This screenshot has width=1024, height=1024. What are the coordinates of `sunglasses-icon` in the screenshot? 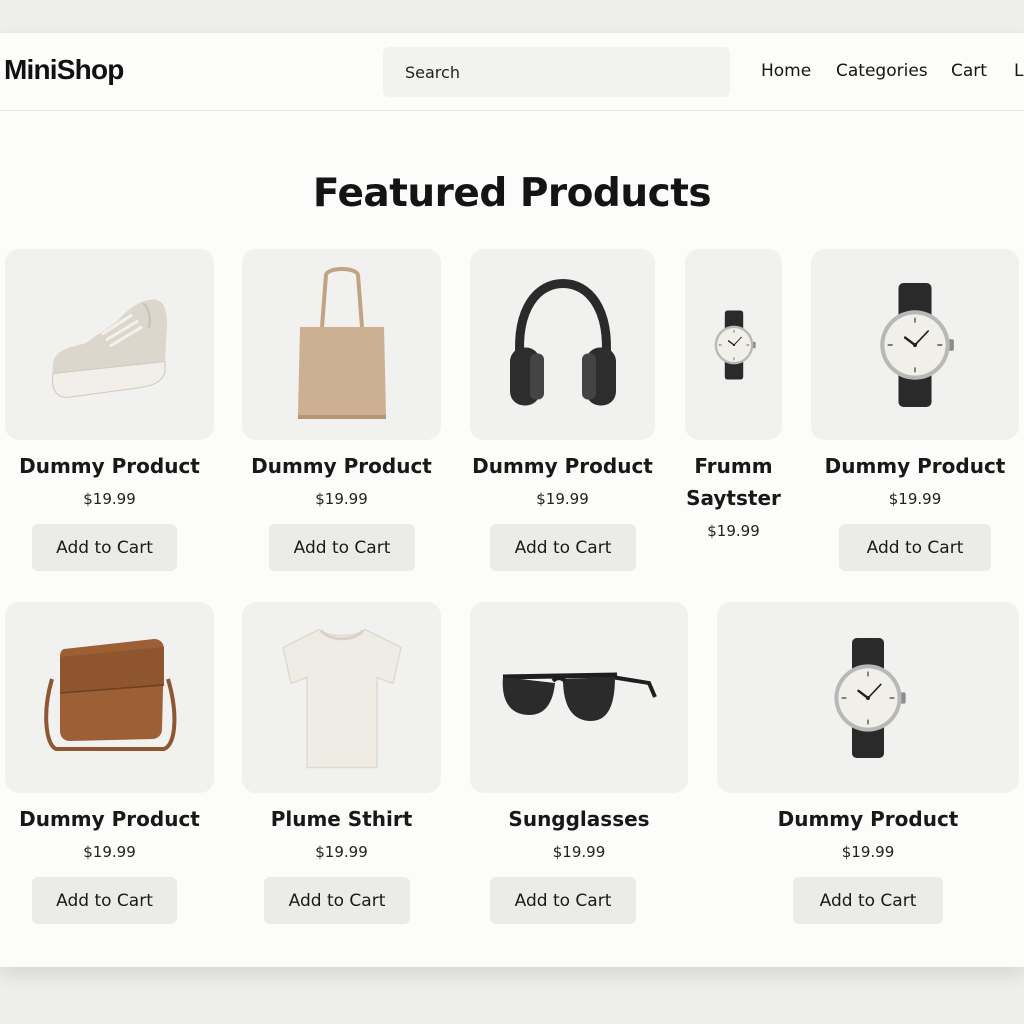 It's located at (579, 696).